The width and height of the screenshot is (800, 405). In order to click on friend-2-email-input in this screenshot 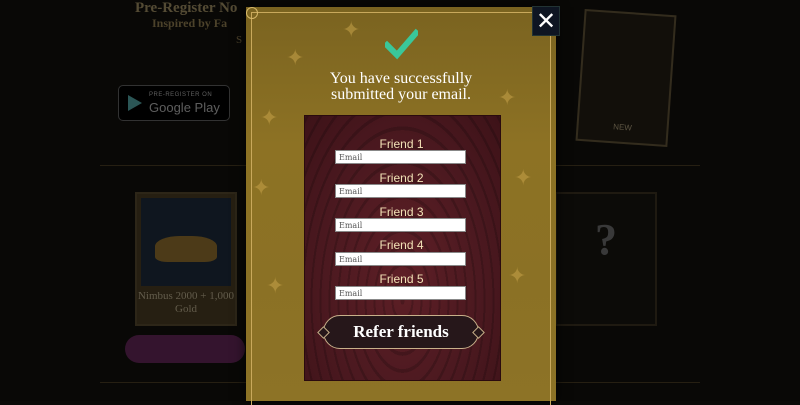, I will do `click(400, 191)`.